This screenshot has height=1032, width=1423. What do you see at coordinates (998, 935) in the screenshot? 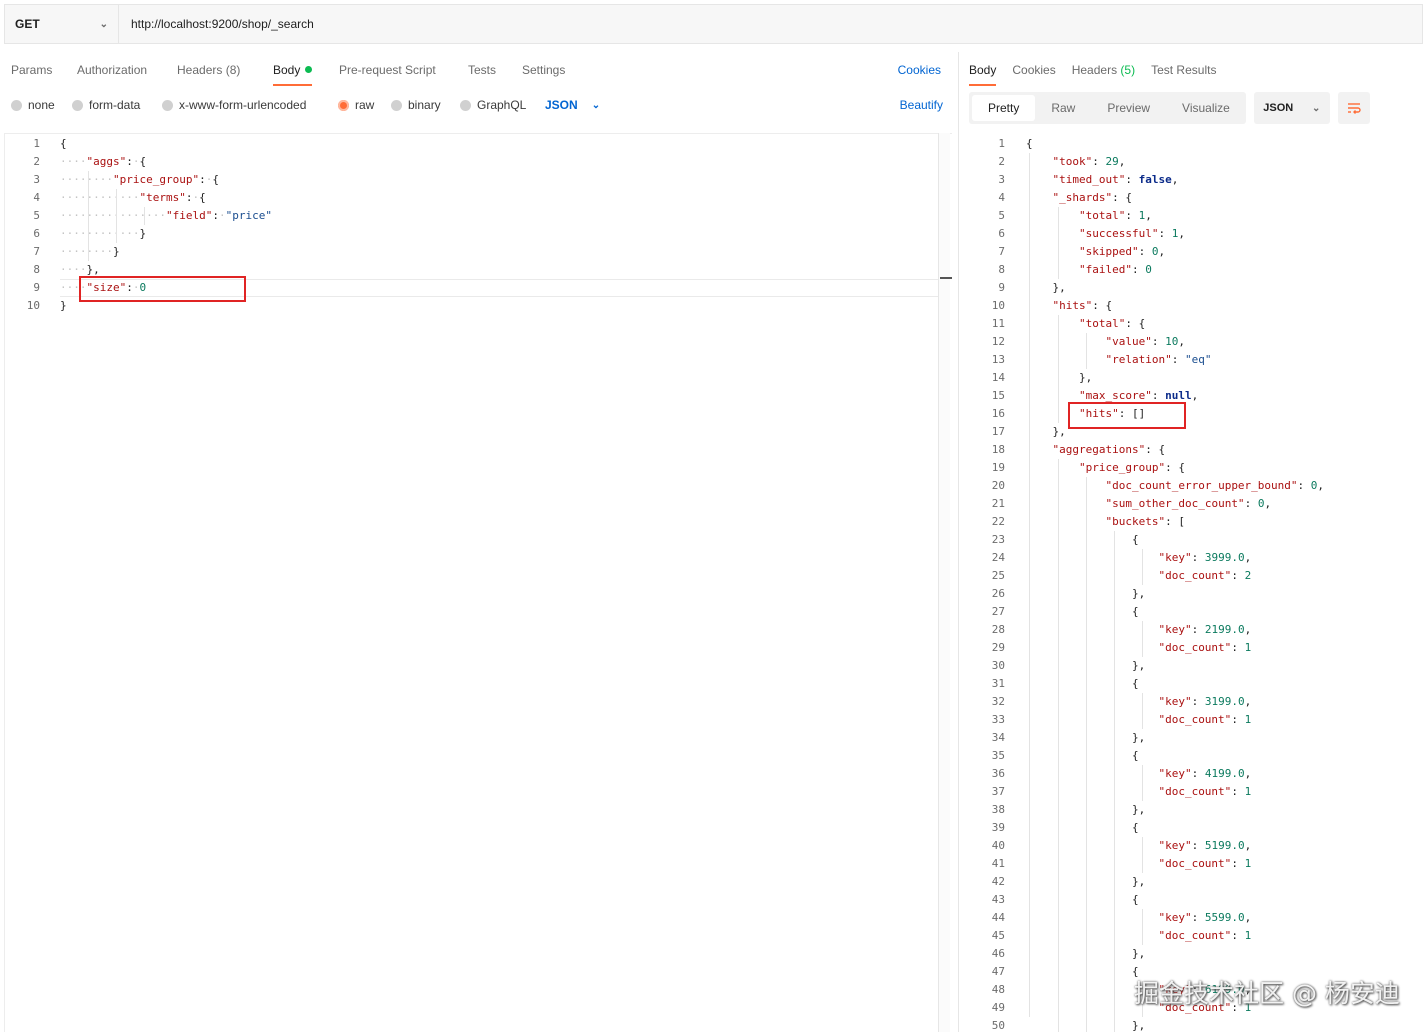
I see `line-number: 45` at bounding box center [998, 935].